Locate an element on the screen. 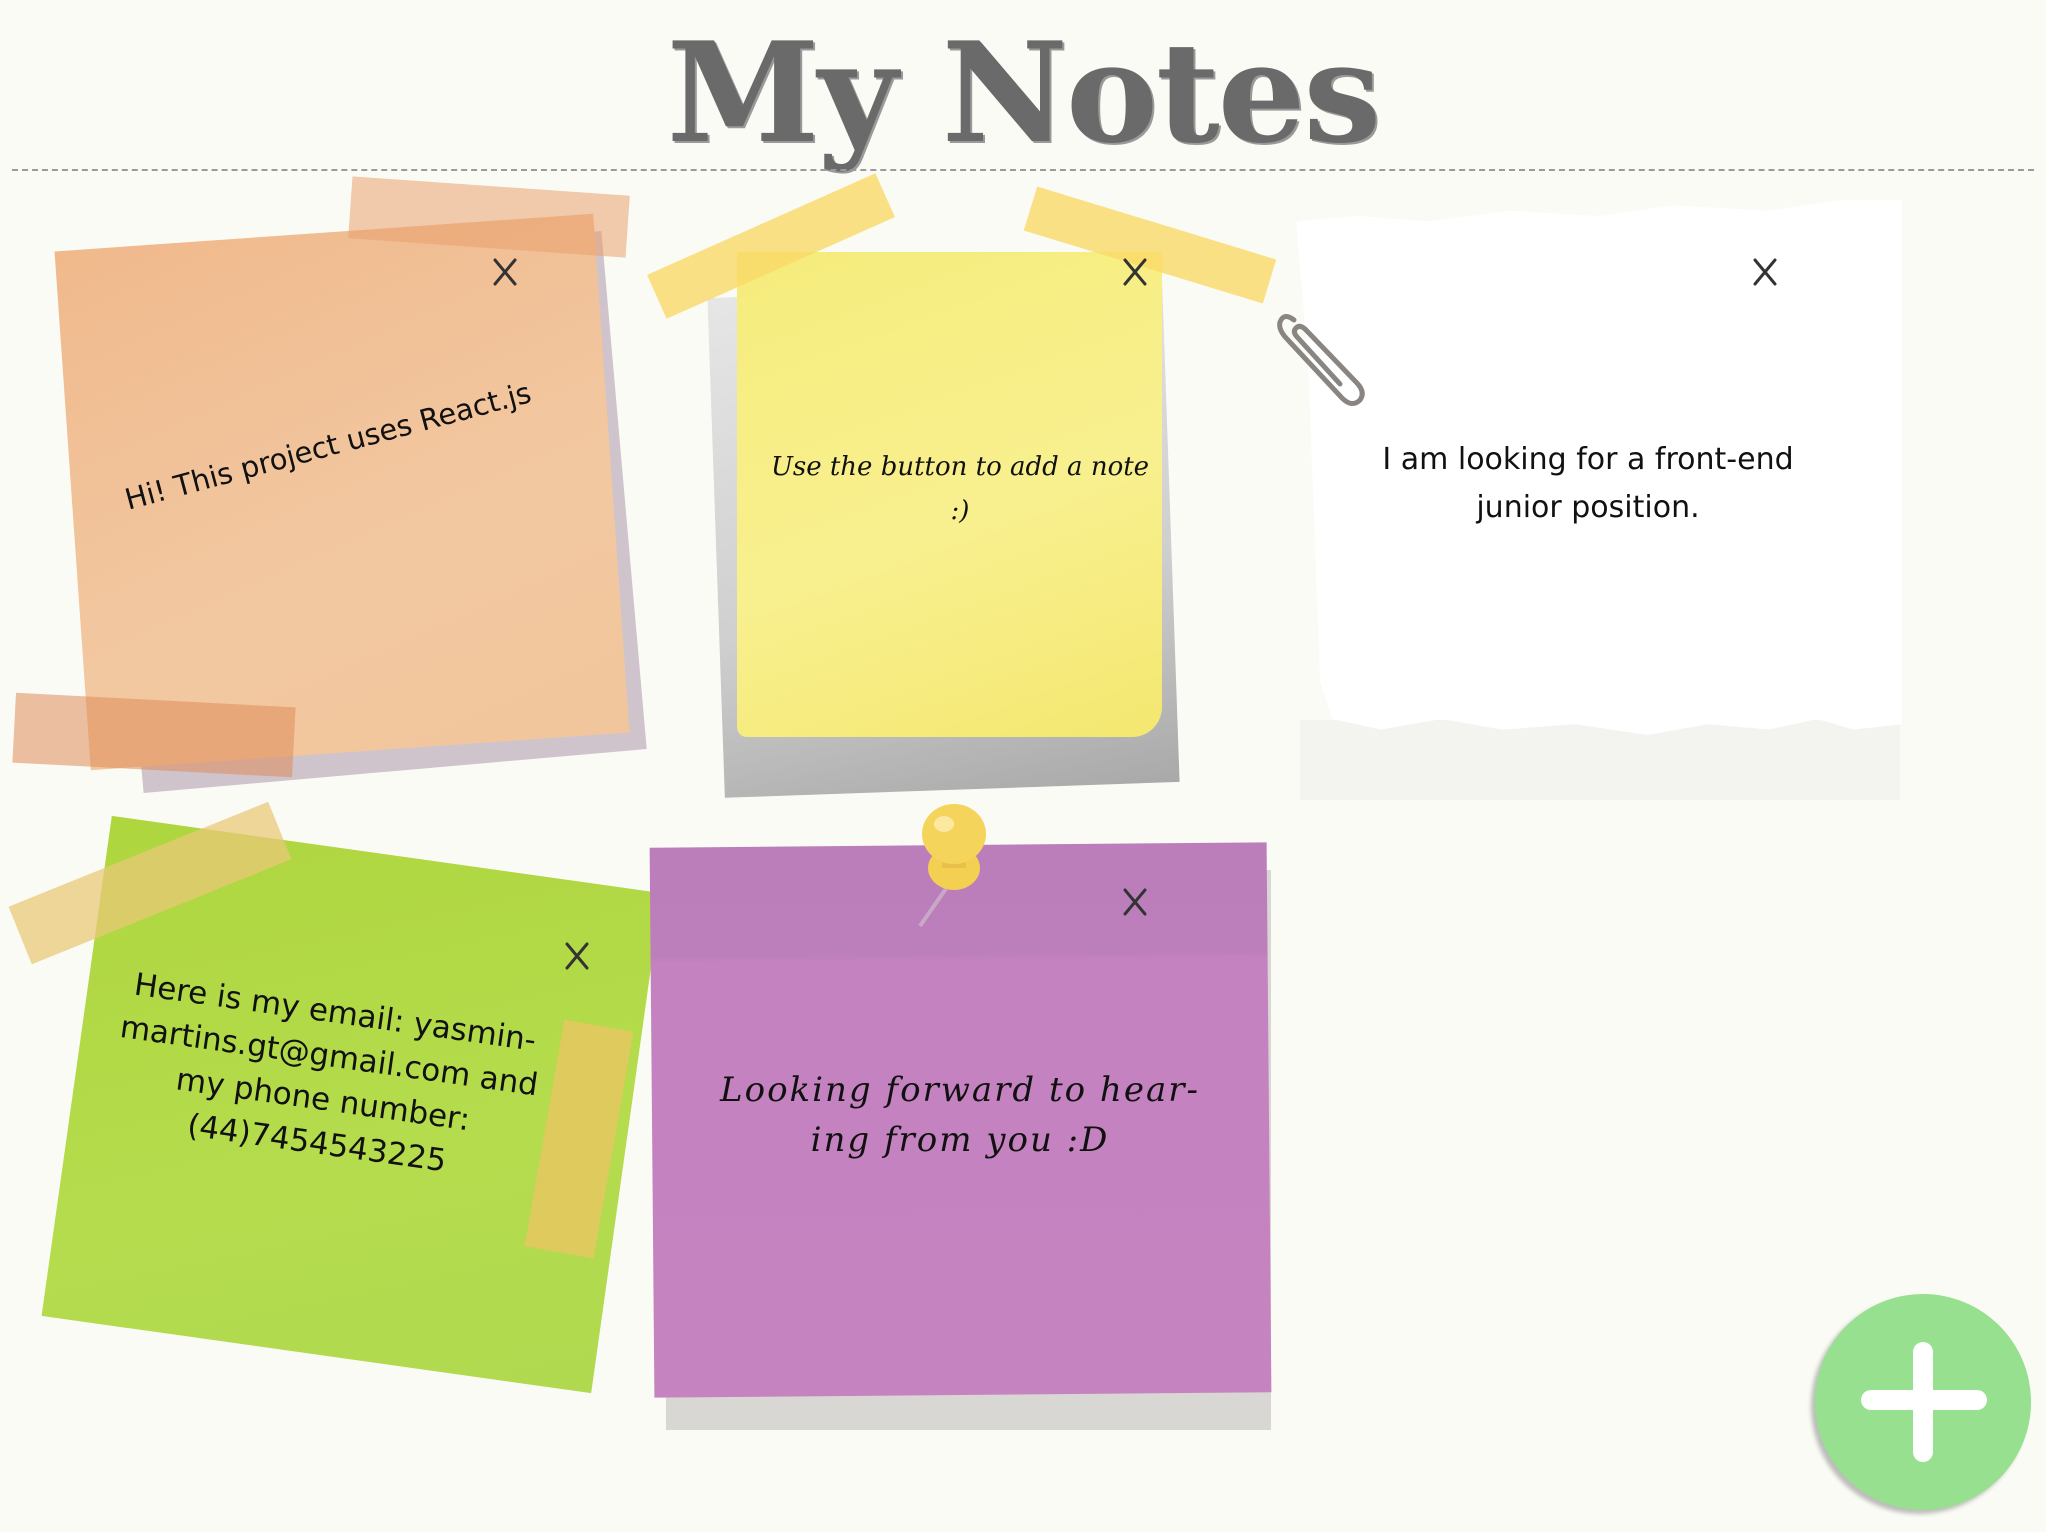 The width and height of the screenshot is (2046, 1532). note-backing is located at coordinates (1600, 760).